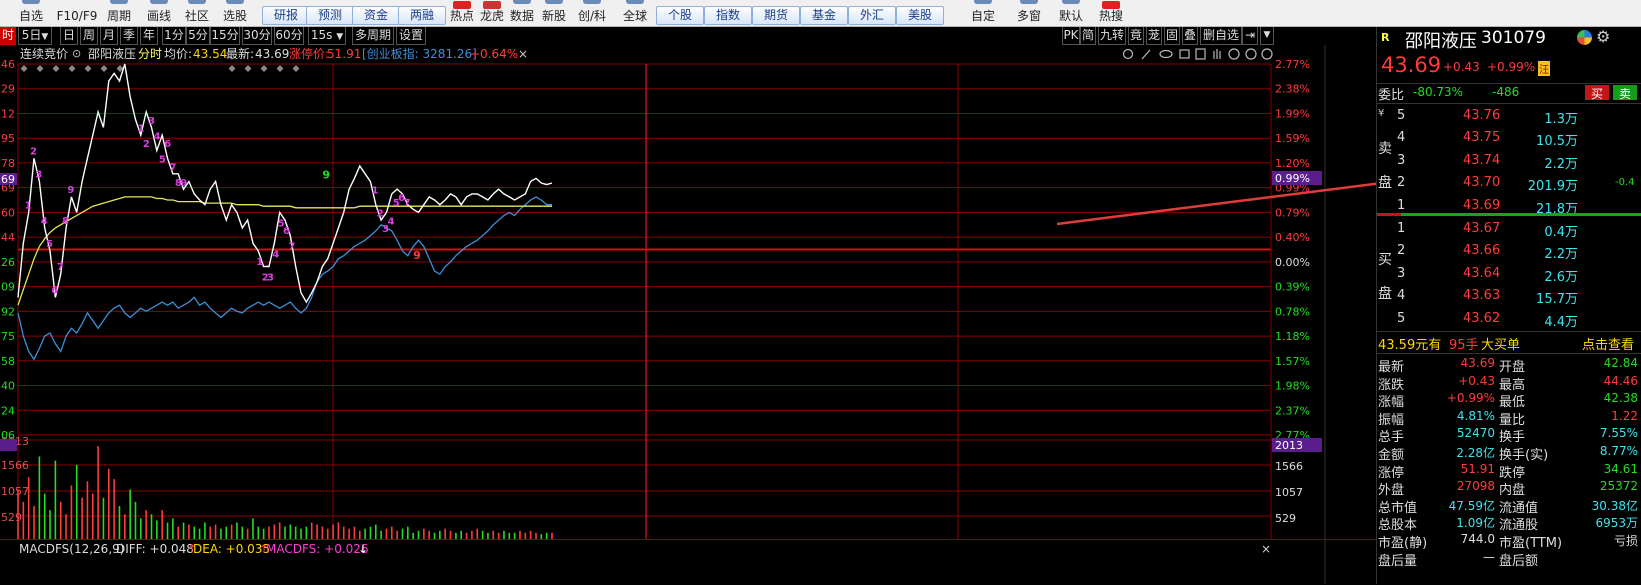  Describe the element at coordinates (326, 174) in the screenshot. I see `sequence-nine-green: 9` at that location.